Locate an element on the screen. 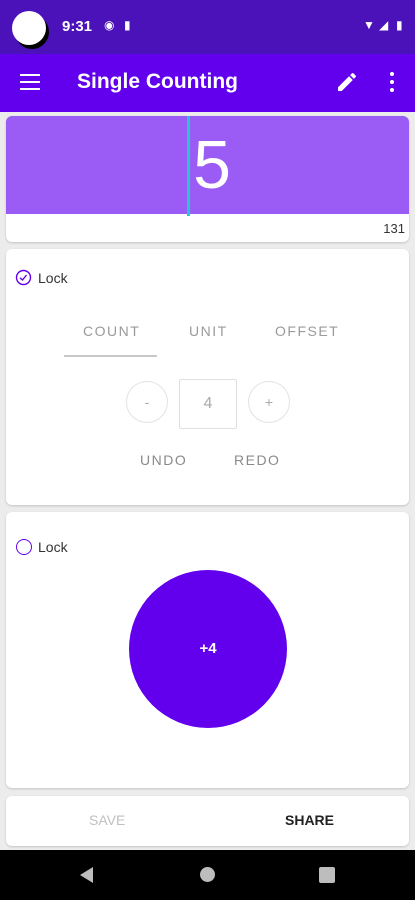  tab-indicator is located at coordinates (110, 356).